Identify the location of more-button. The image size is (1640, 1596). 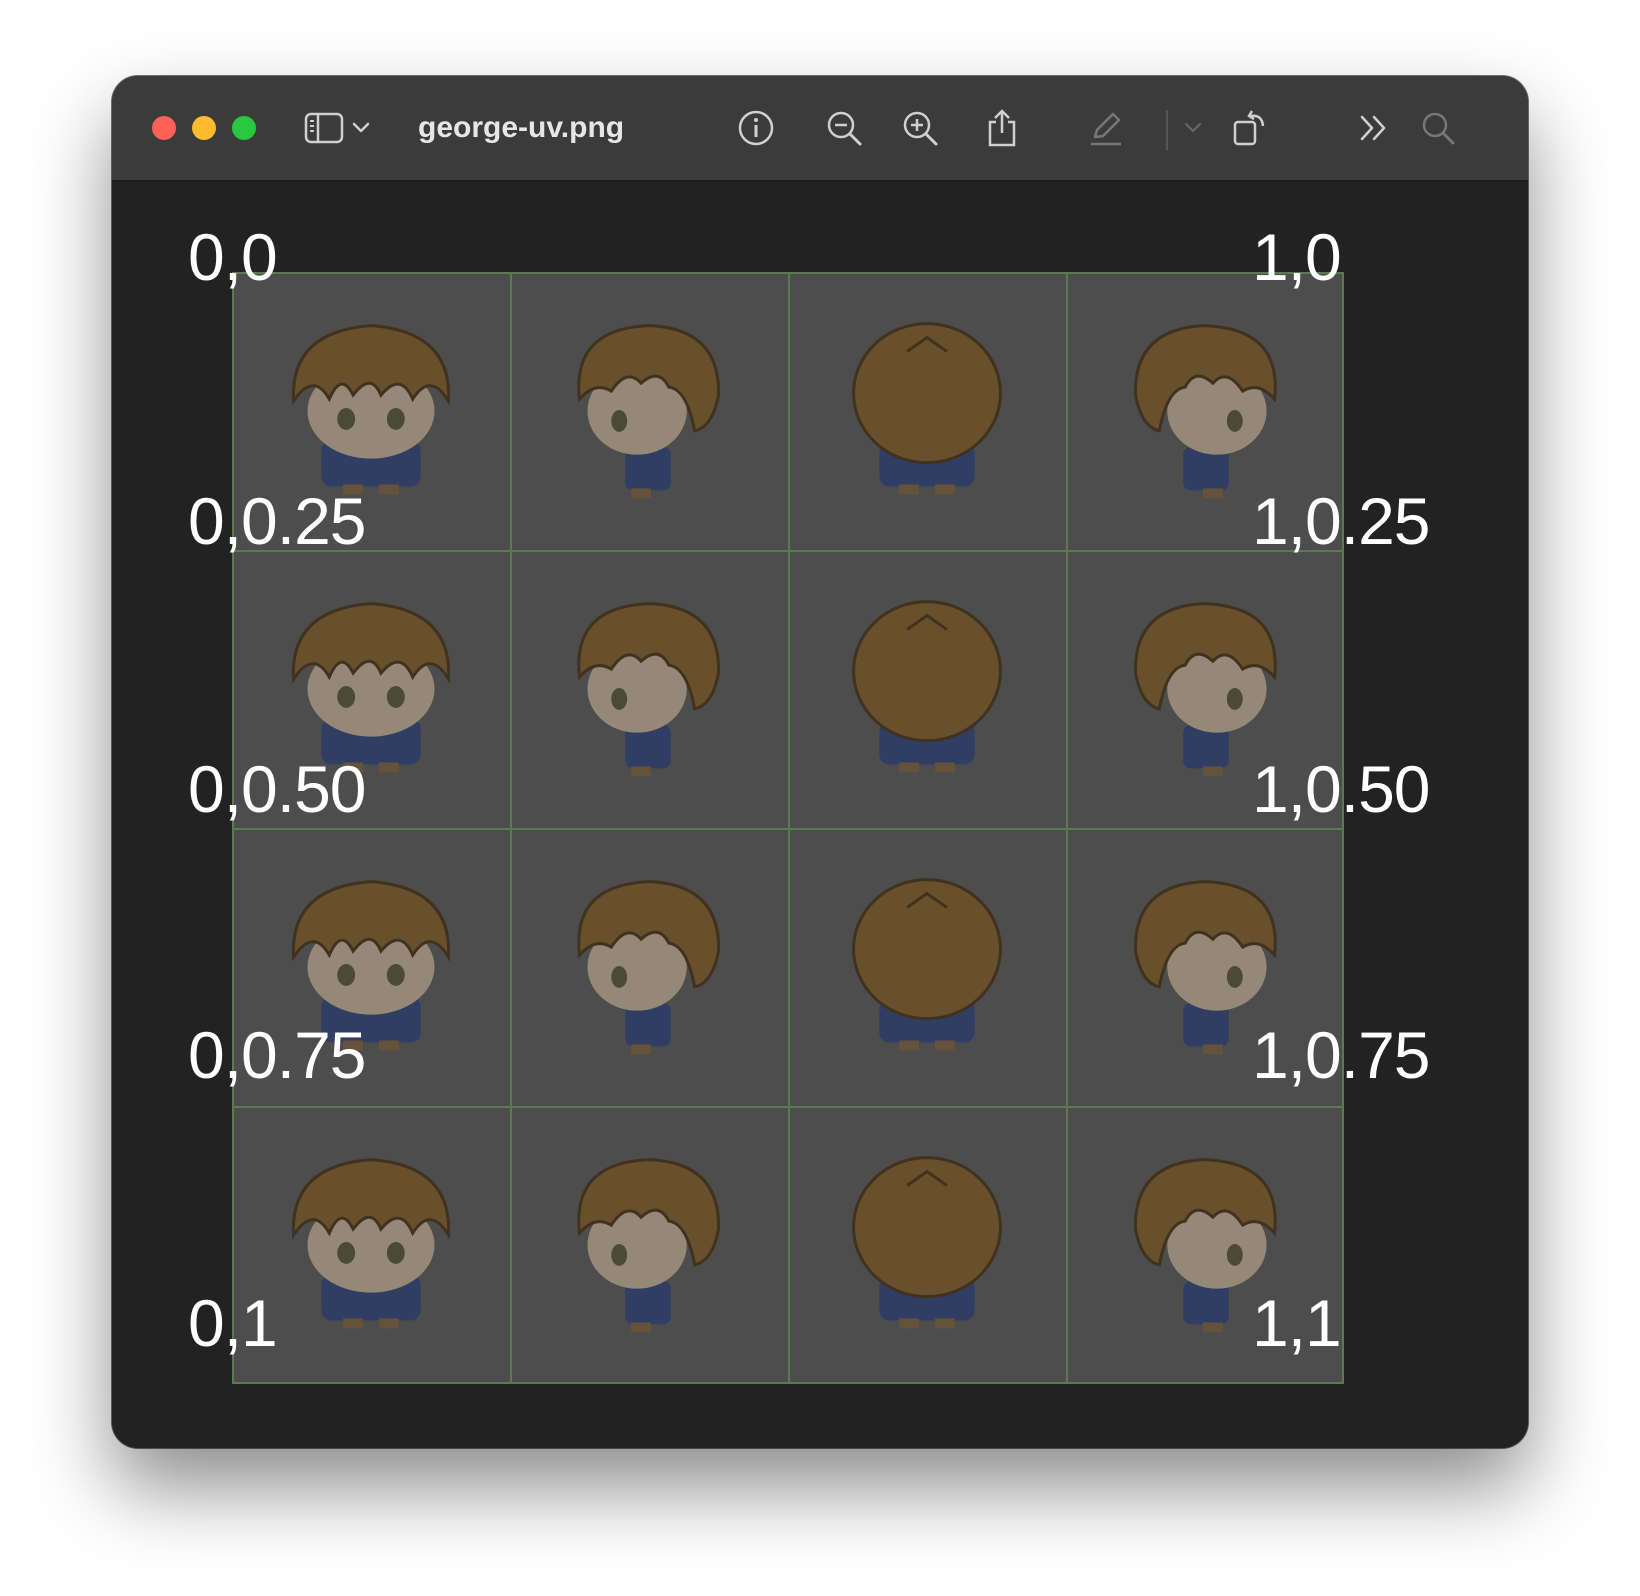
(1374, 128).